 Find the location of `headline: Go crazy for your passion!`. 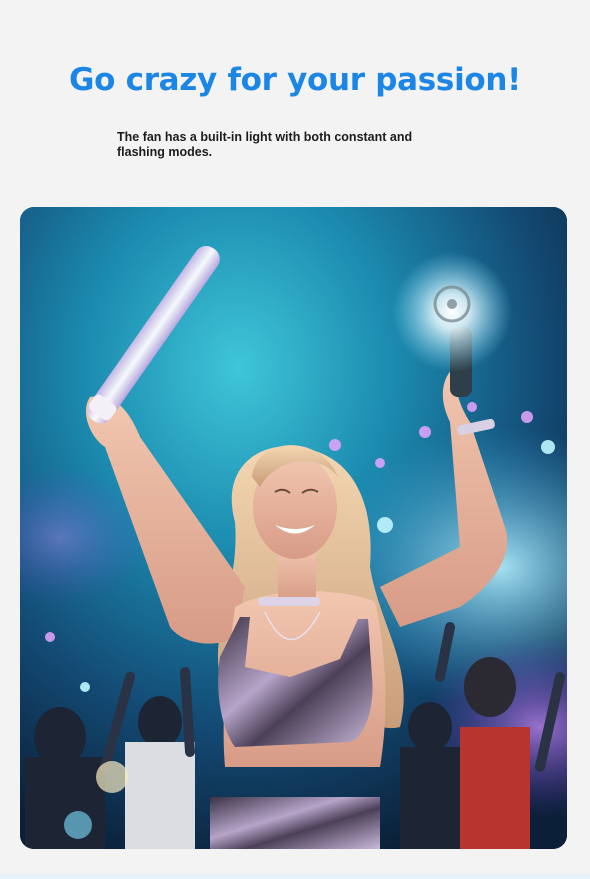

headline: Go crazy for your passion! is located at coordinates (295, 80).